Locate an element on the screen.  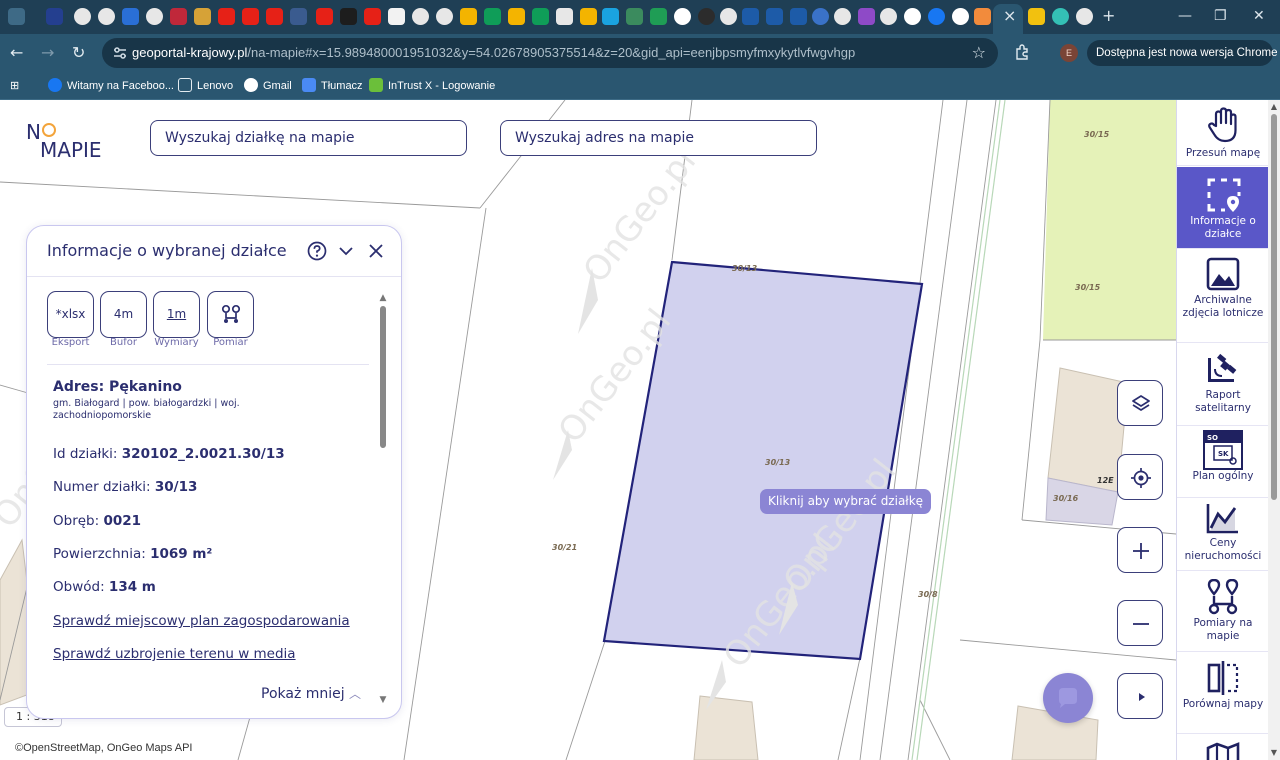
chrome-update-button: Dostępna jest nowa wersja Chrome ⋮ is located at coordinates (1182, 53).